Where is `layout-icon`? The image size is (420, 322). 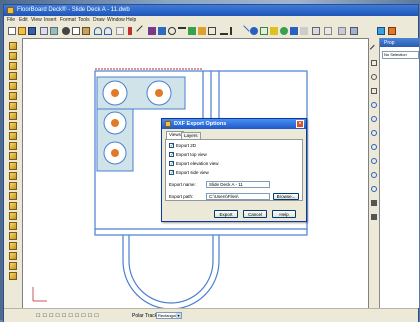 layout-icon is located at coordinates (354, 31).